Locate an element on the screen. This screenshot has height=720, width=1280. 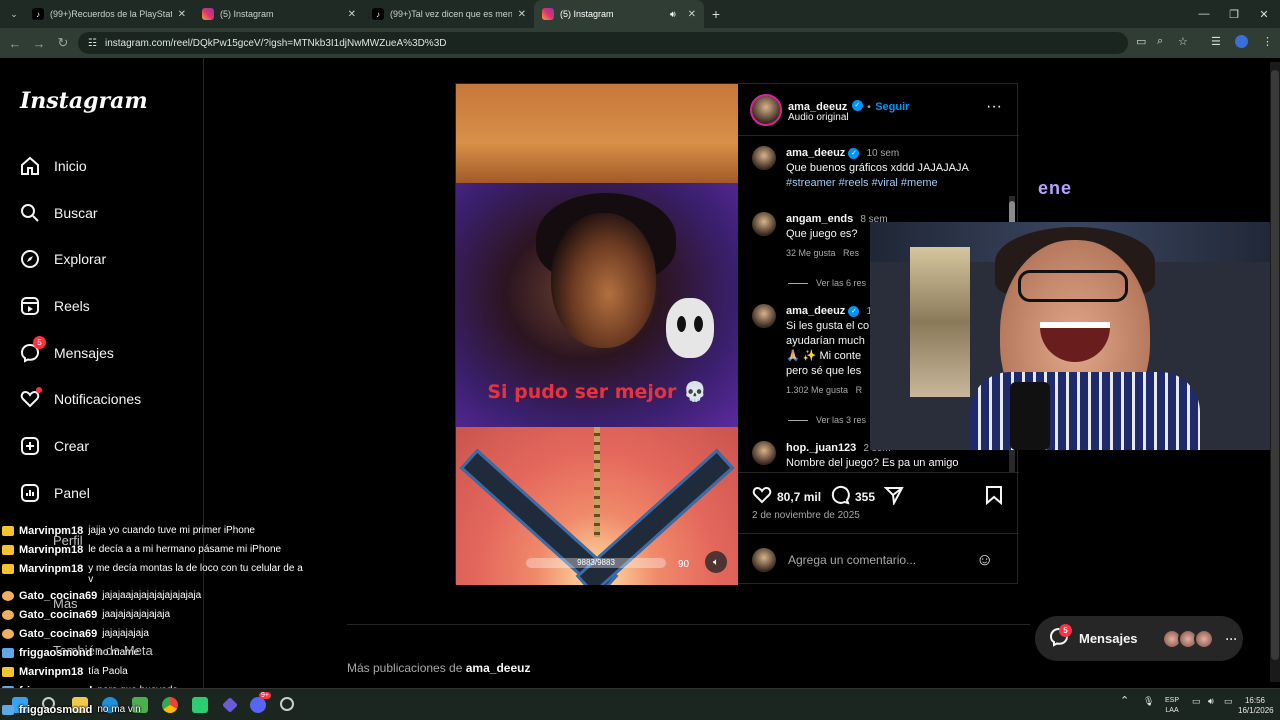
battery-icon: ▭ is located at coordinates (1228, 701).